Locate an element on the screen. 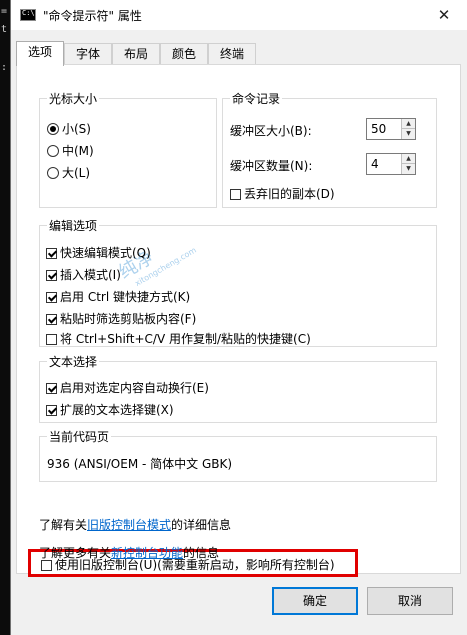 The image size is (467, 635). ctrl-shift-cv-checkbox: 将 Ctrl+Shift+C/V 用作复制/粘贴的快捷键(C) is located at coordinates (178, 338).